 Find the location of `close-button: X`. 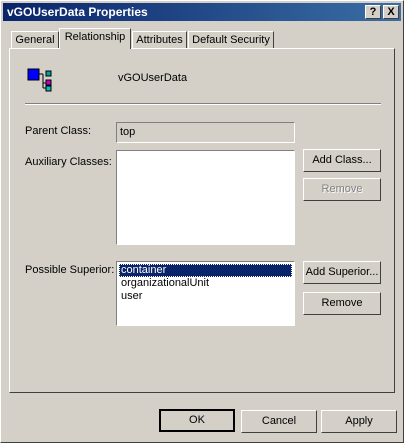

close-button: X is located at coordinates (391, 12).